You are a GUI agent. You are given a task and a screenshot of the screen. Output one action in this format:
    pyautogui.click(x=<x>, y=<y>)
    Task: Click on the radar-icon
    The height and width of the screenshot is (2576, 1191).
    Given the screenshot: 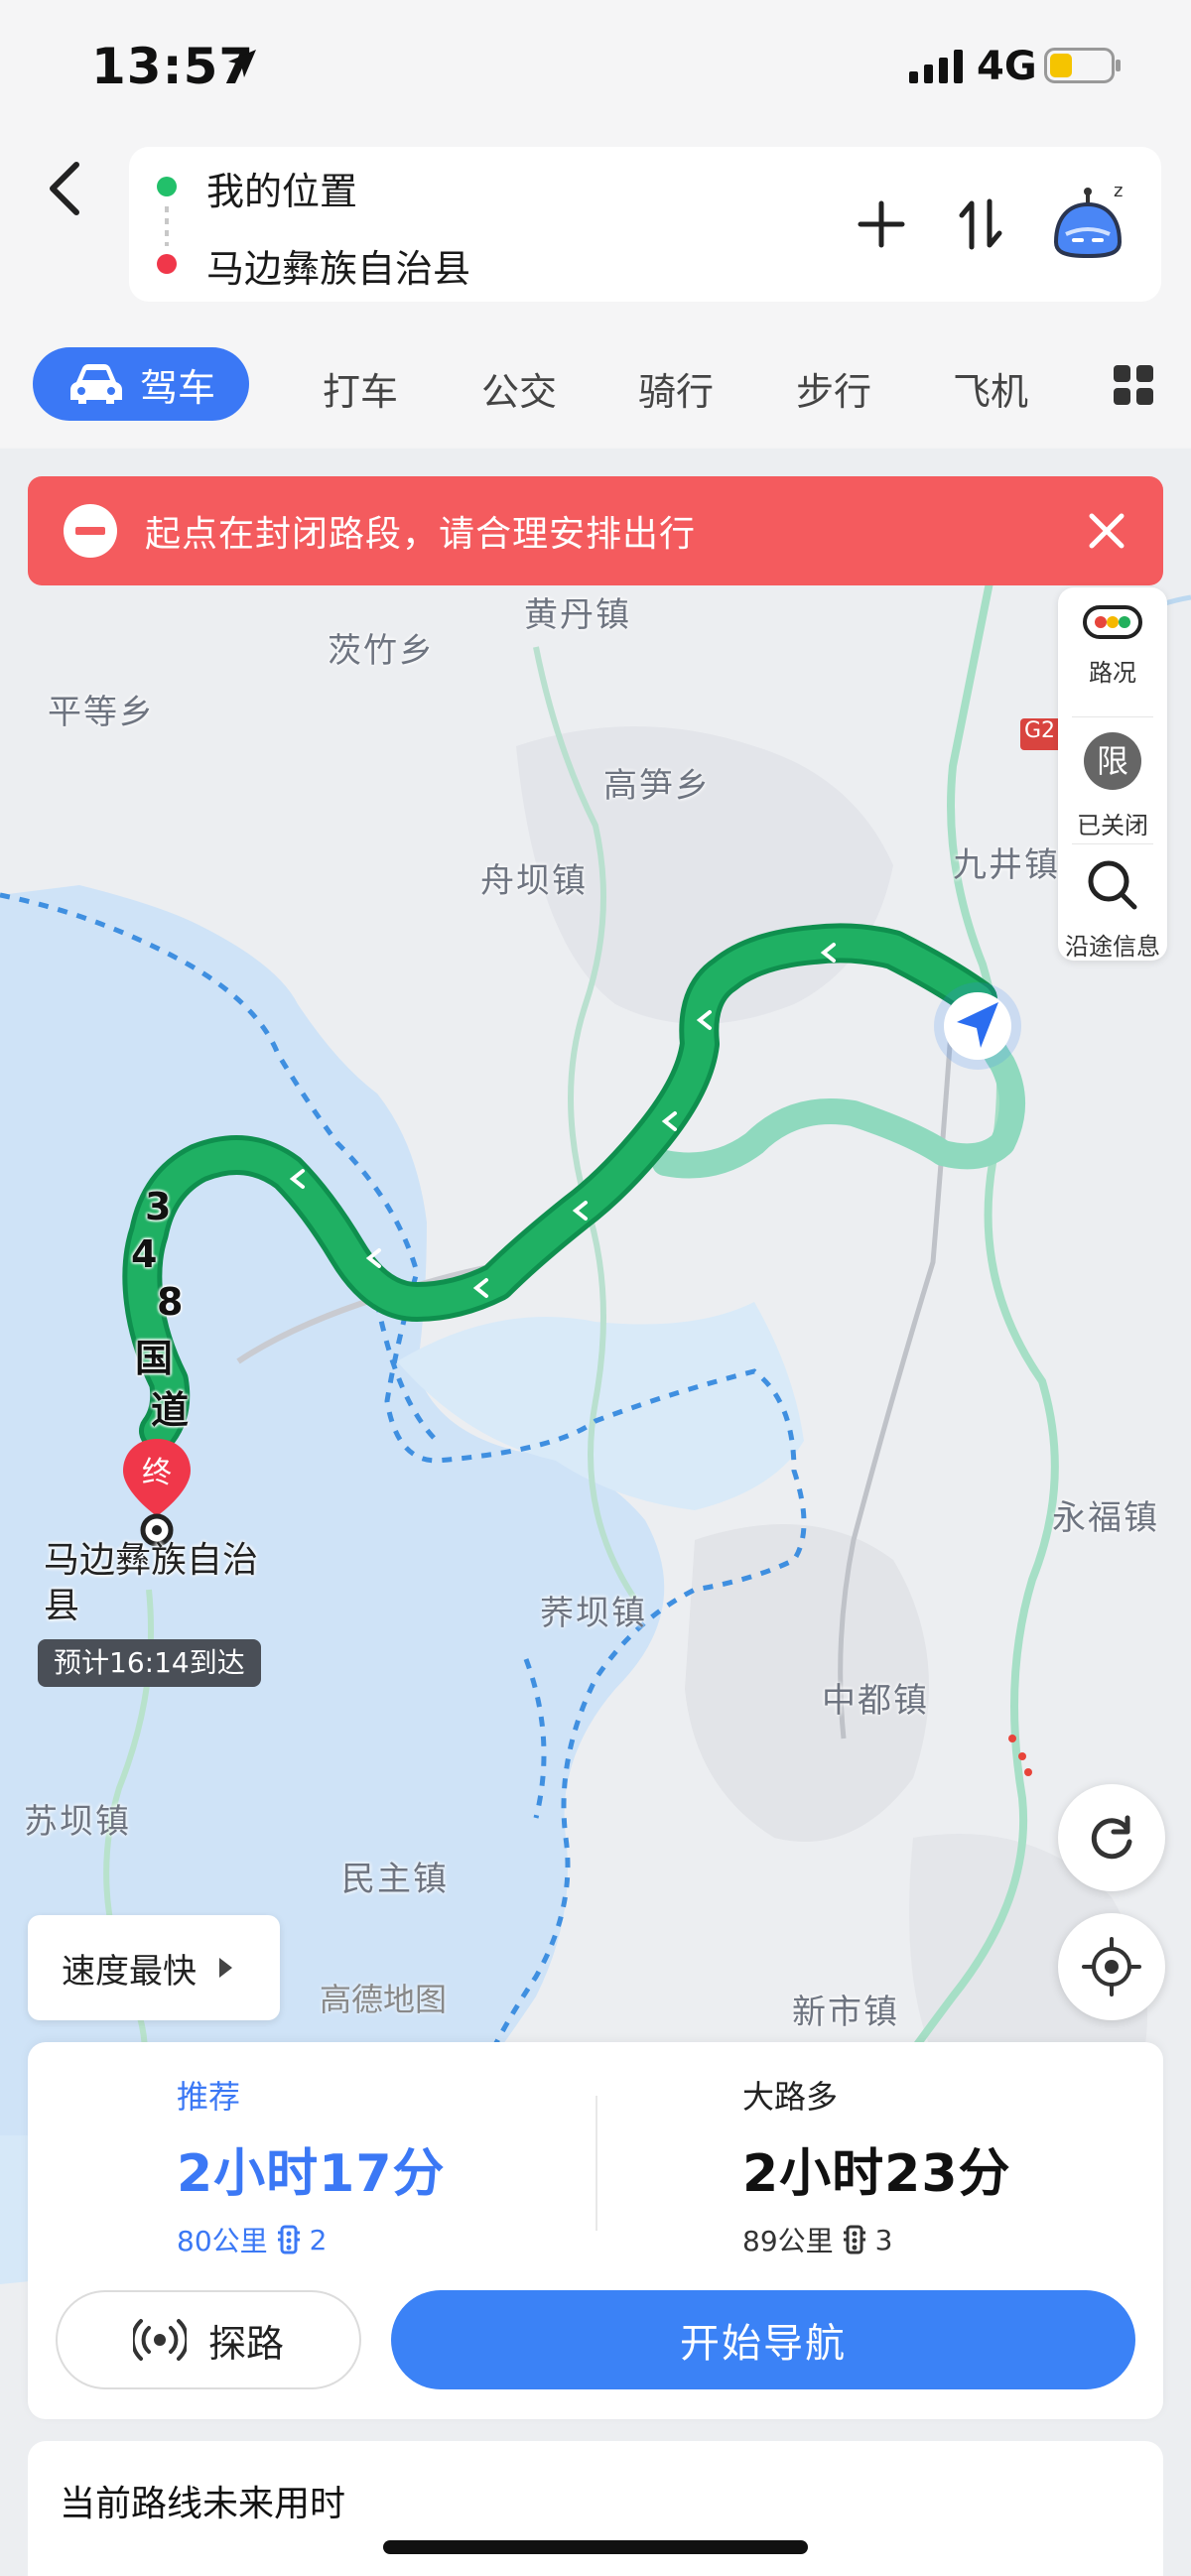 What is the action you would take?
    pyautogui.click(x=159, y=2340)
    